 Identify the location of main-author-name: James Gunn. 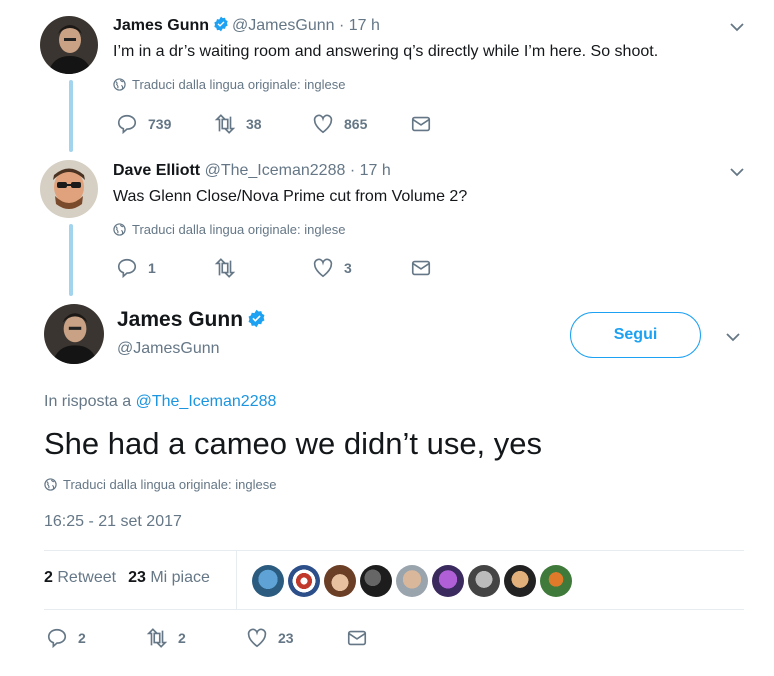
(180, 319).